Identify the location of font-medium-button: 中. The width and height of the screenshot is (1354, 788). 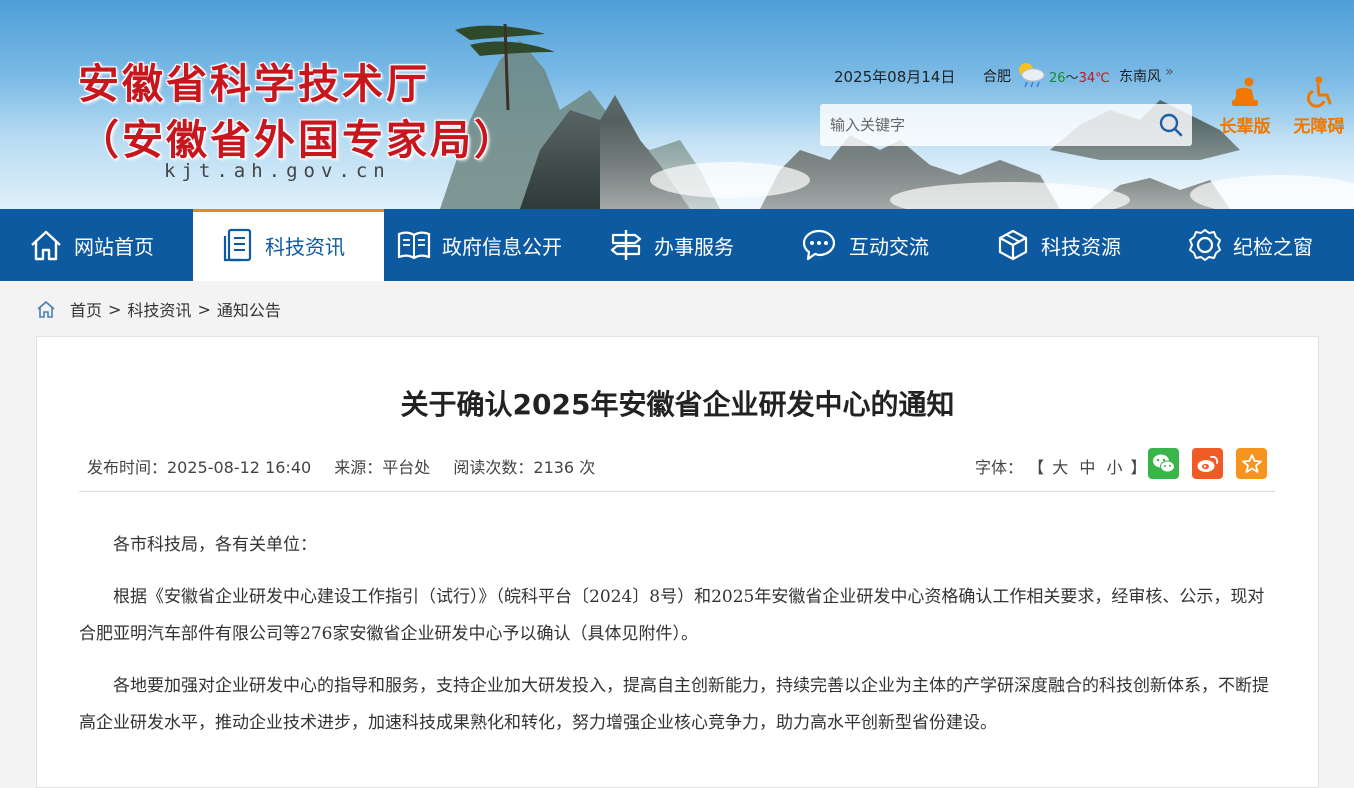
(1087, 467).